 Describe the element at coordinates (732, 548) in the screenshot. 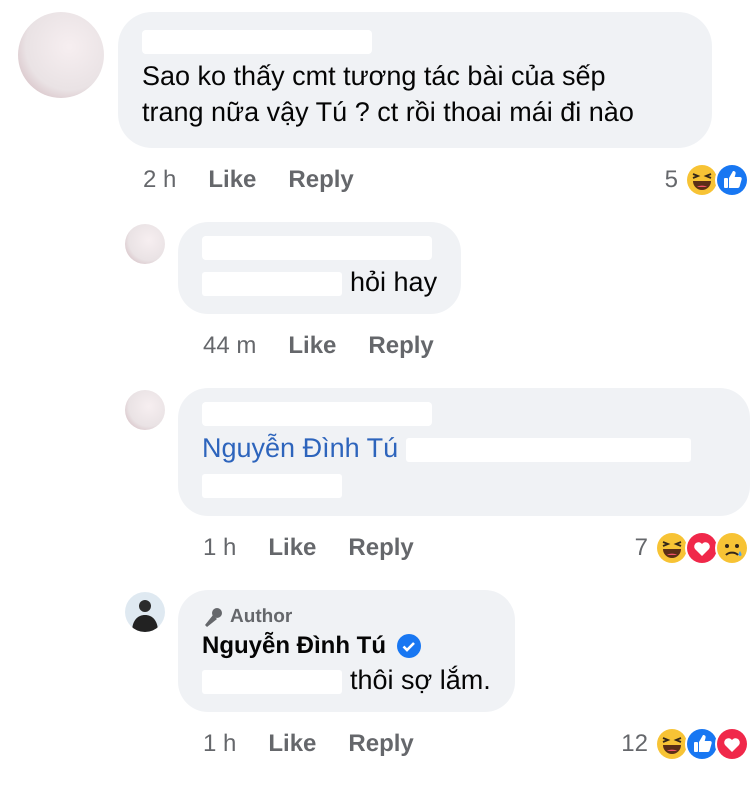

I see `crying-face-icon` at that location.